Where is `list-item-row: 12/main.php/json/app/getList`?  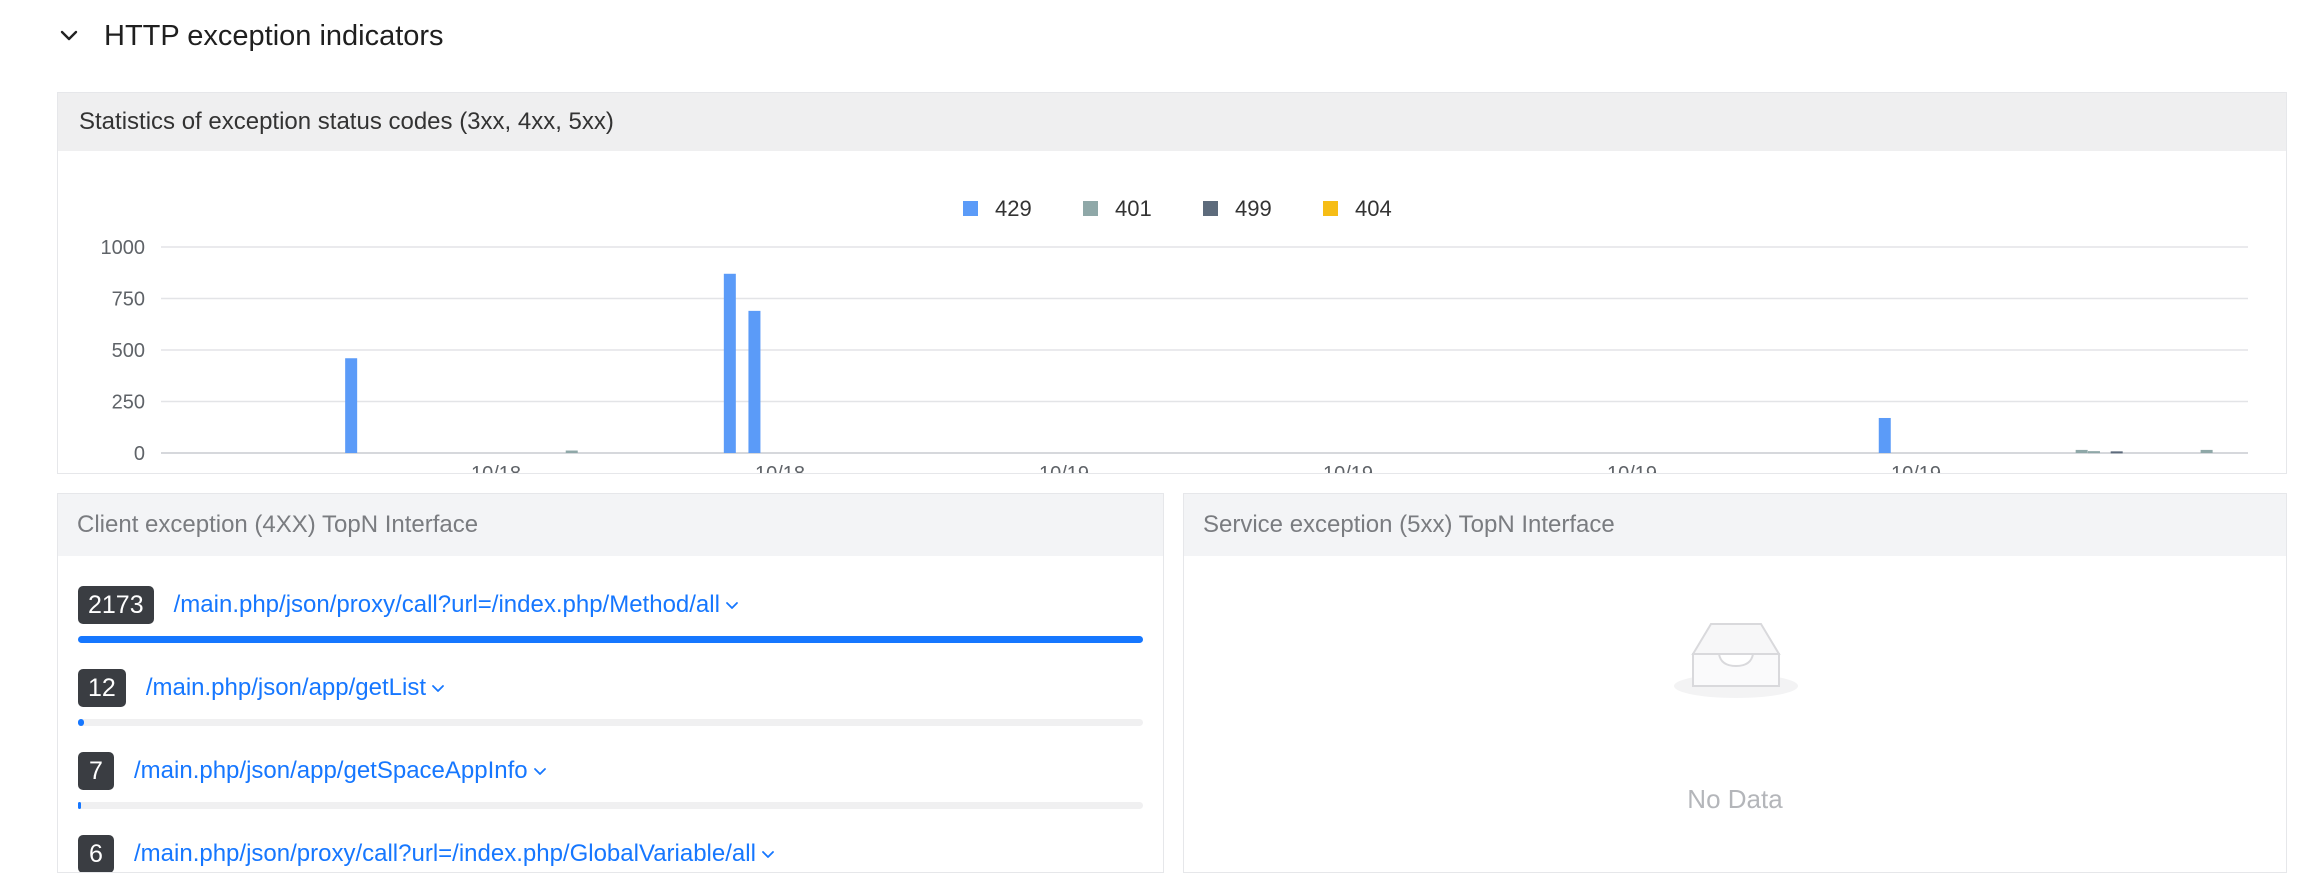
list-item-row: 12/main.php/json/app/getList is located at coordinates (610, 688).